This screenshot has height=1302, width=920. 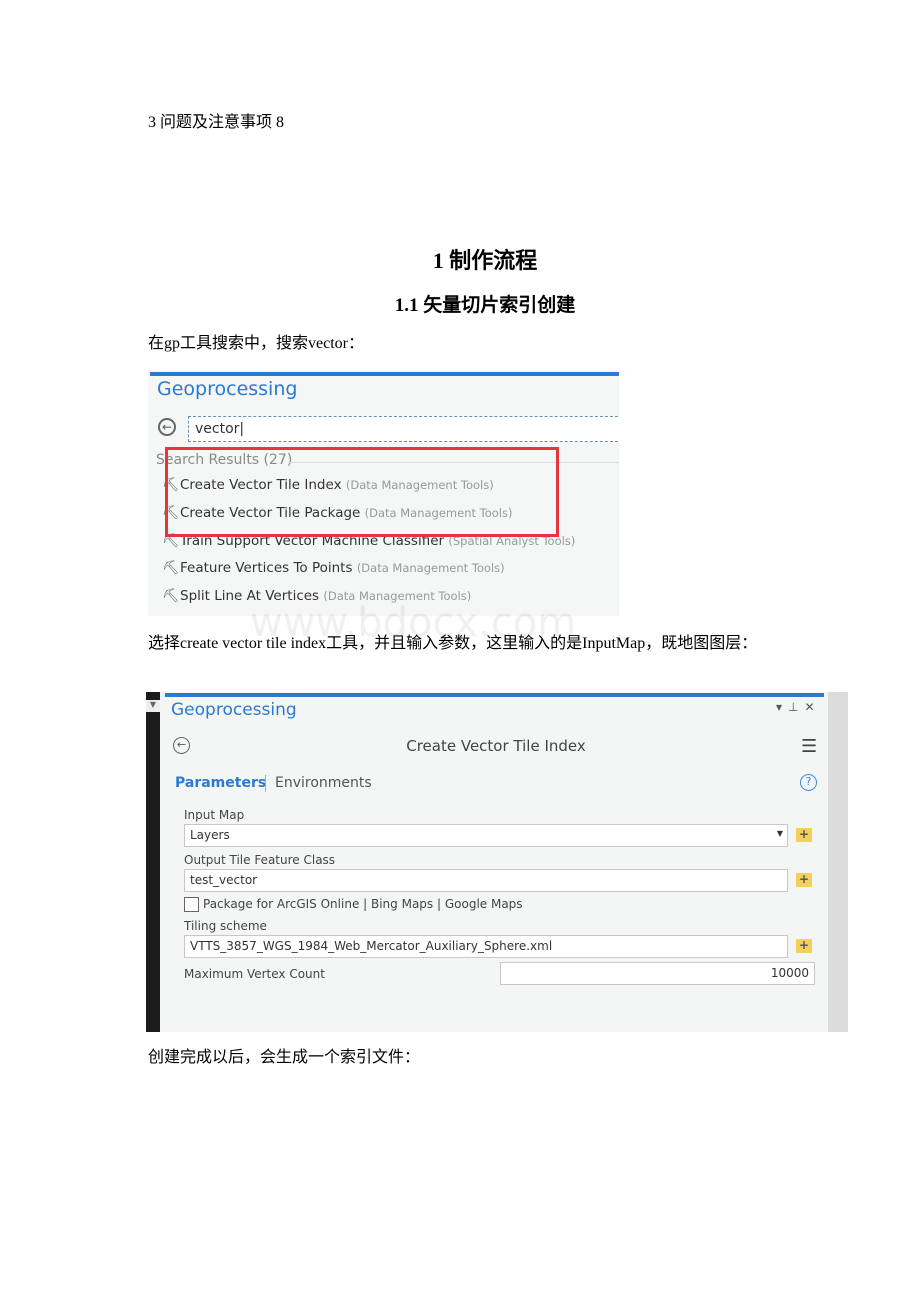 I want to click on output-label: Output Tile Feature Class, so click(x=260, y=860).